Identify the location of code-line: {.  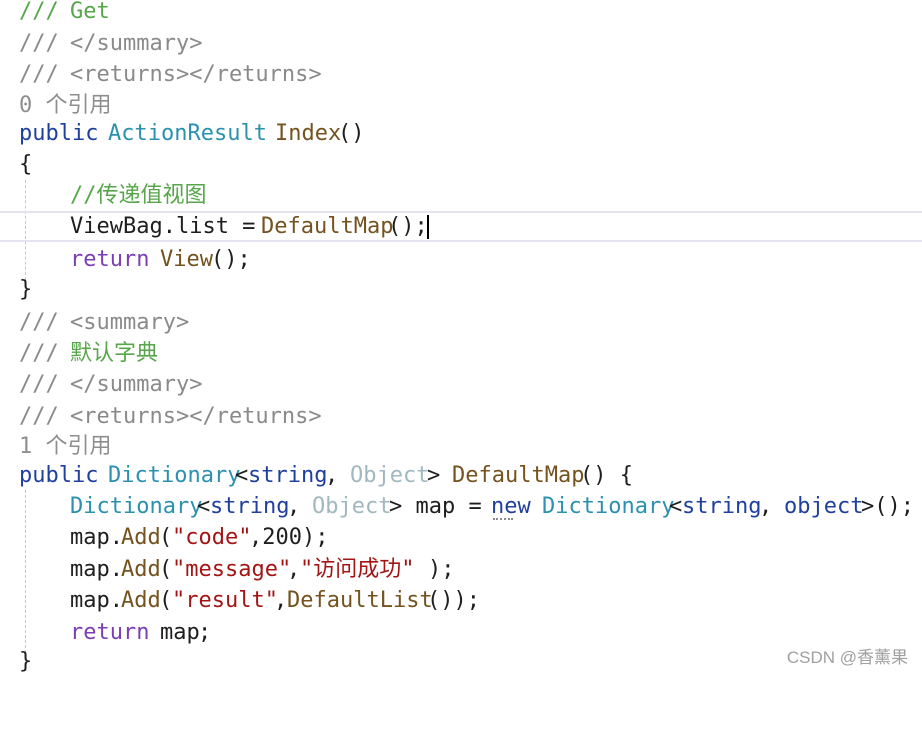
(461, 164).